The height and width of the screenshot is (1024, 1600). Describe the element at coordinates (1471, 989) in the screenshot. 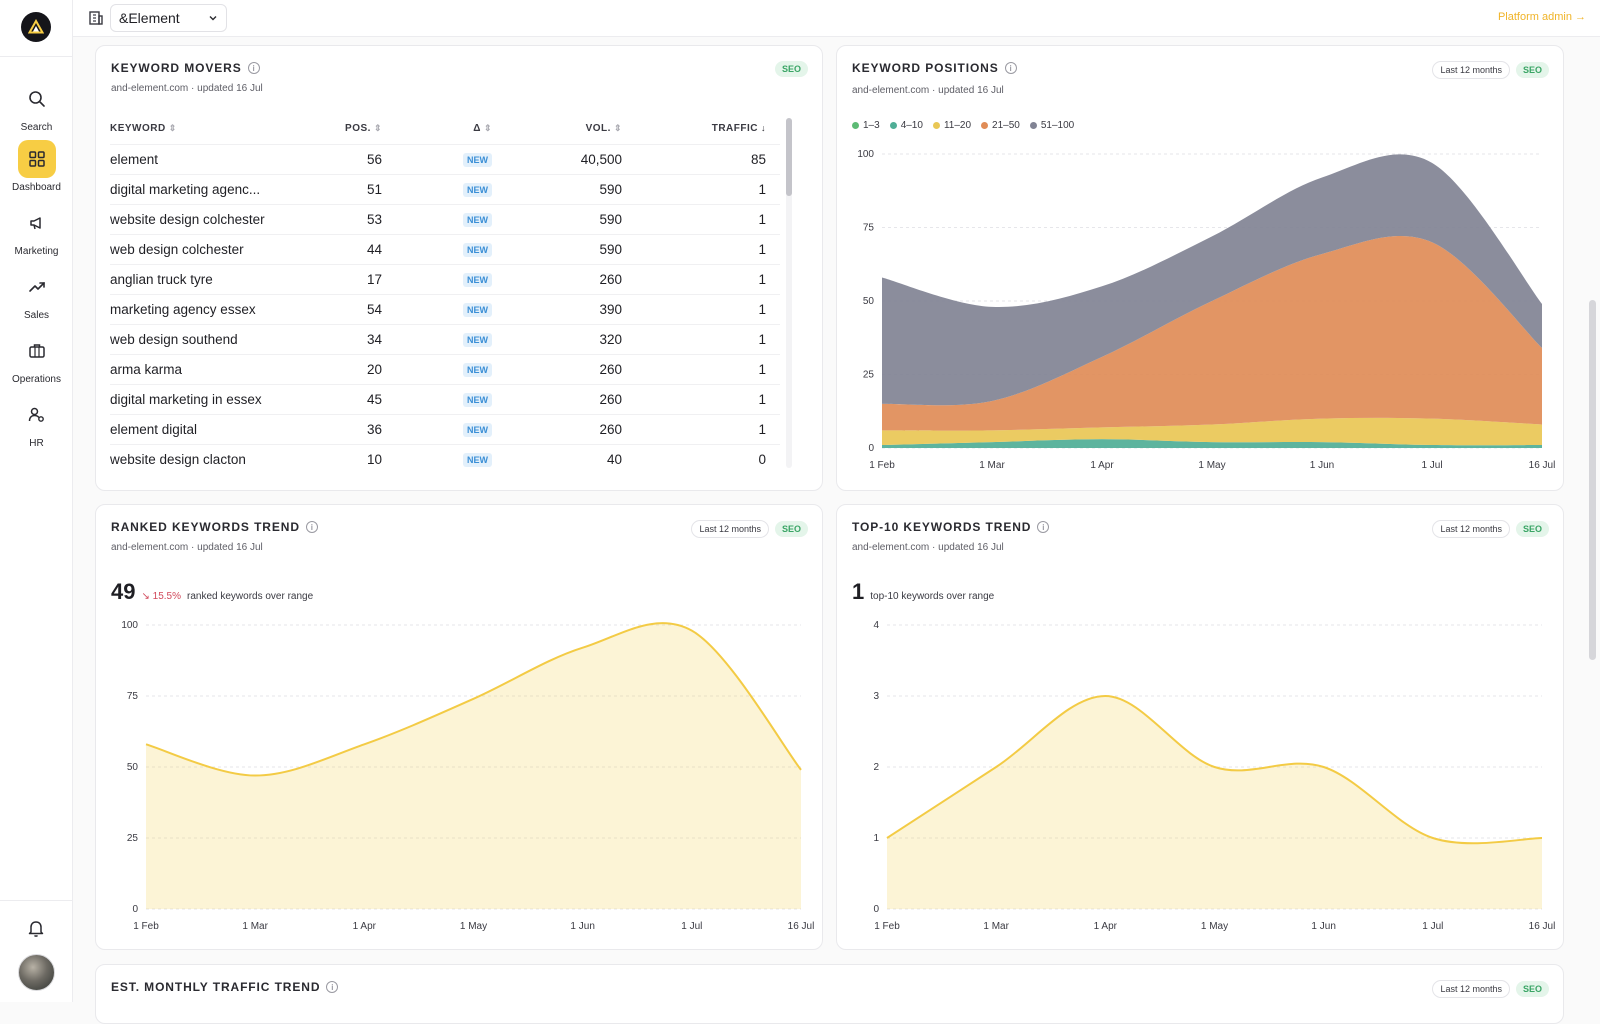

I see `date-range-button: Last 12 months` at that location.